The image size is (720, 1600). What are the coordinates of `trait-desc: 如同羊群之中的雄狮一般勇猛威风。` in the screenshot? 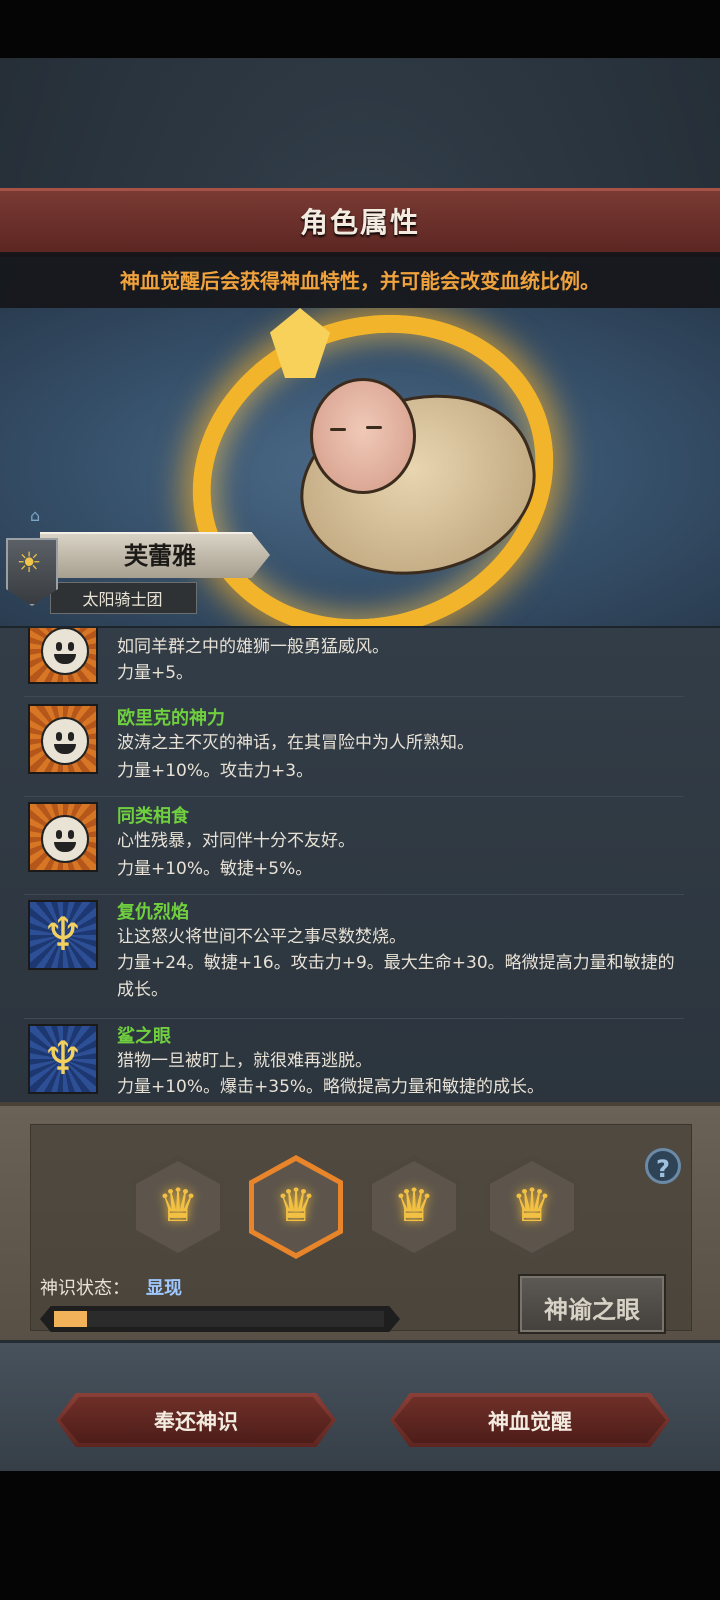 It's located at (253, 647).